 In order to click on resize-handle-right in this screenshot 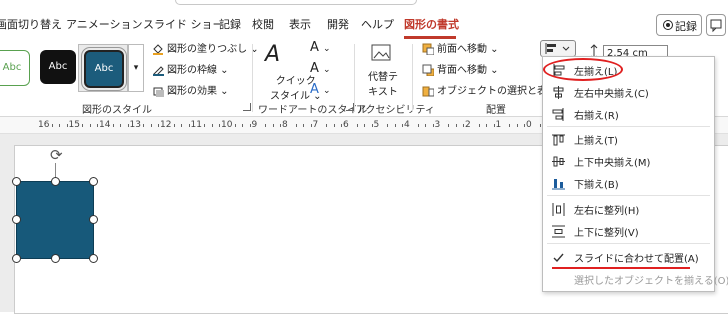, I will do `click(93, 219)`.